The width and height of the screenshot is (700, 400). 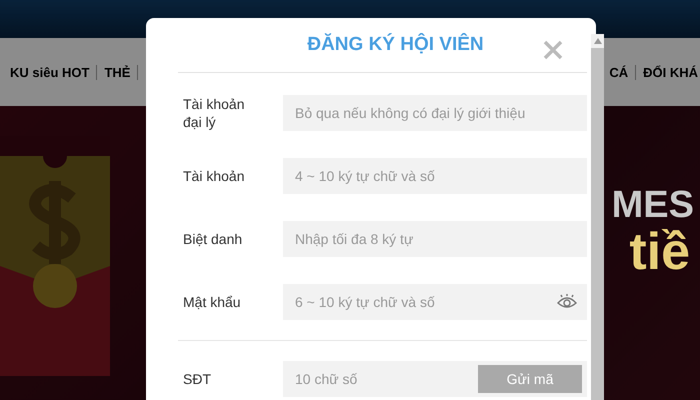 I want to click on field-label: SĐT, so click(x=197, y=379).